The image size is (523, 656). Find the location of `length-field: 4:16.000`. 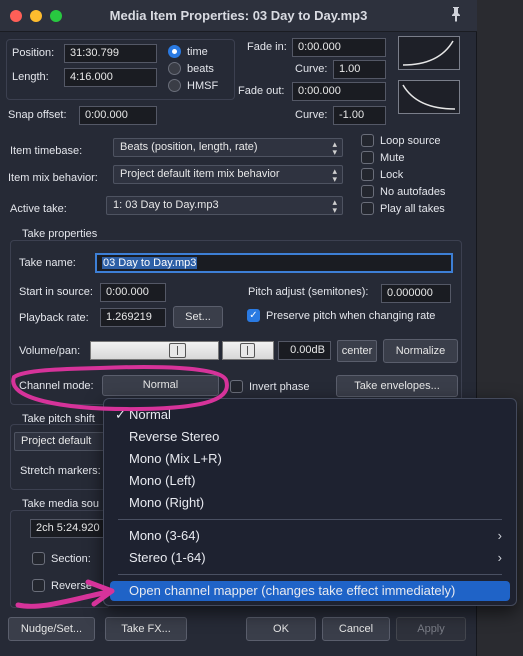

length-field: 4:16.000 is located at coordinates (110, 77).